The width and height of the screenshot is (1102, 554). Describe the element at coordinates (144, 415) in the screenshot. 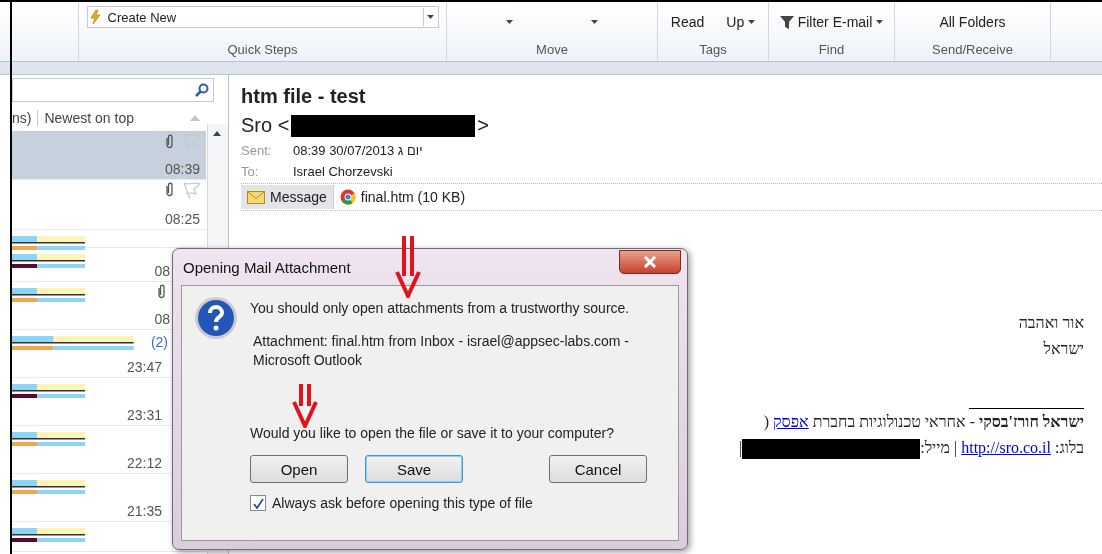

I see `message-time: 23:31` at that location.